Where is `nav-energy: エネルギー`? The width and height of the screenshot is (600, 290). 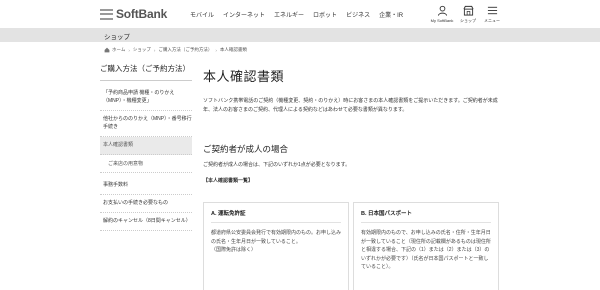
nav-energy: エネルギー is located at coordinates (289, 14).